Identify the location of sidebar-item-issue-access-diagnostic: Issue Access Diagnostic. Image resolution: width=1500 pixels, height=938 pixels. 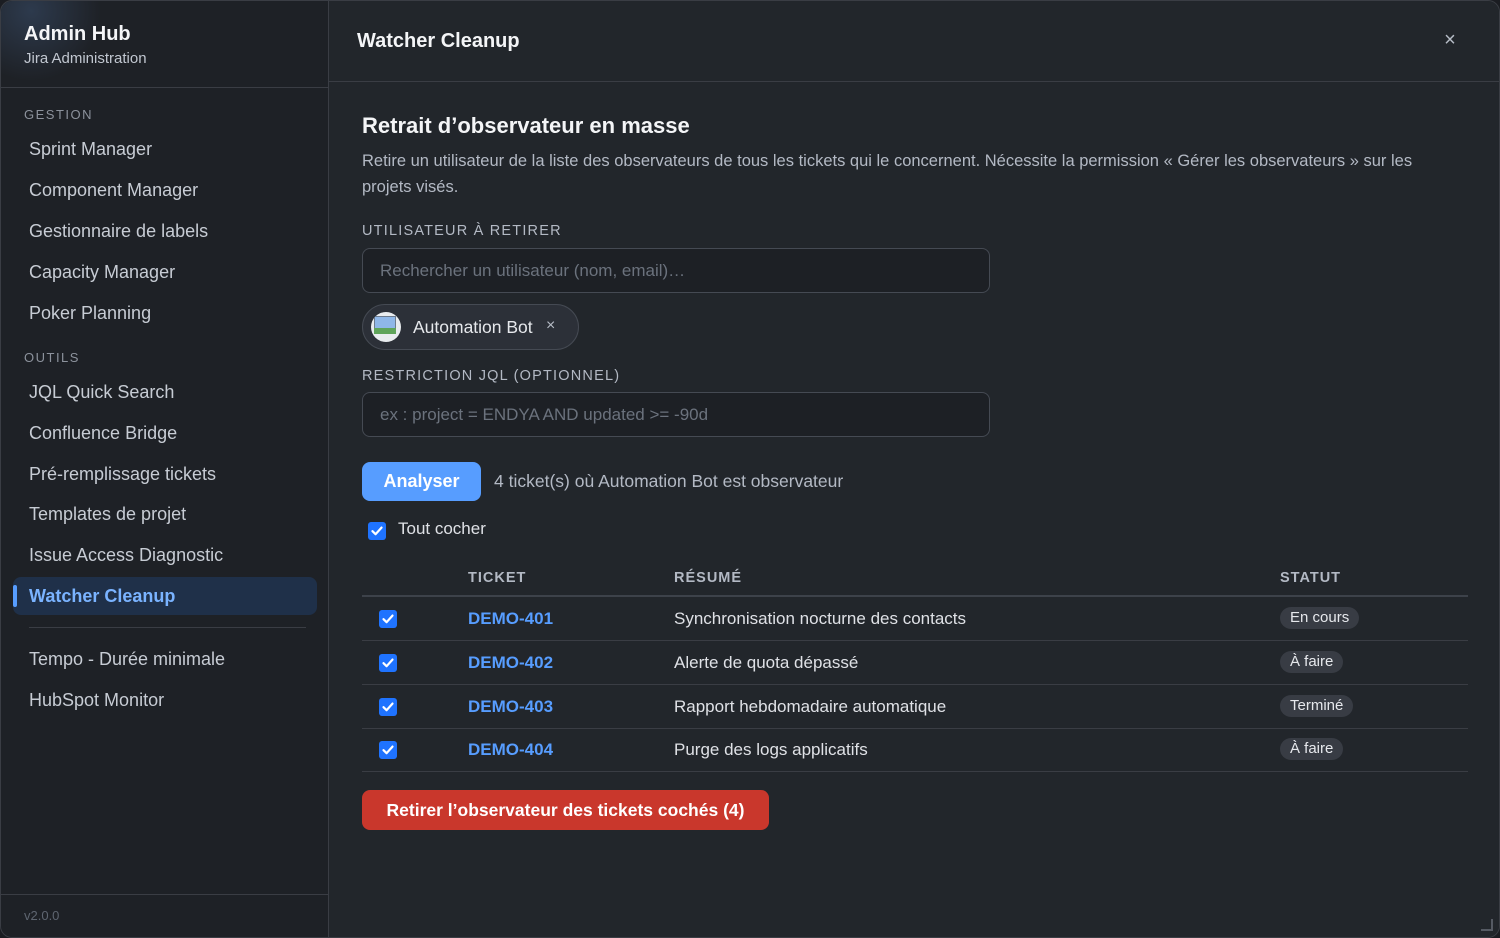
(165, 555).